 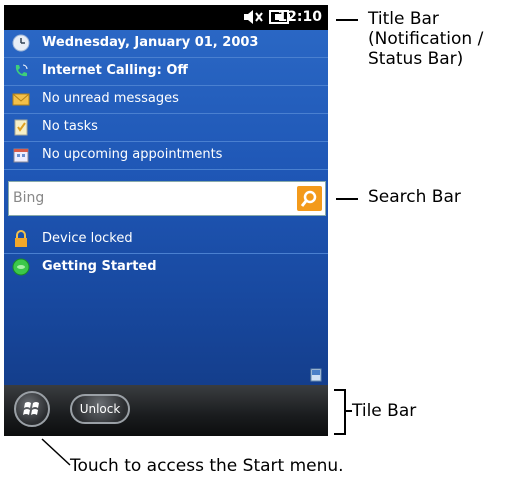 I want to click on windows-logo-icon, so click(x=31, y=408).